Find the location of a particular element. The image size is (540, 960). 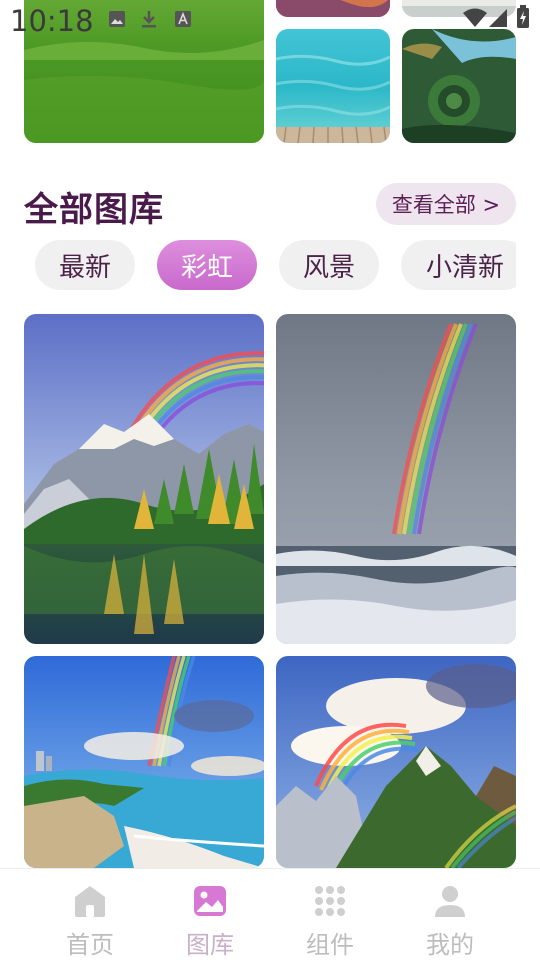

status-time: 10:18 is located at coordinates (52, 21).